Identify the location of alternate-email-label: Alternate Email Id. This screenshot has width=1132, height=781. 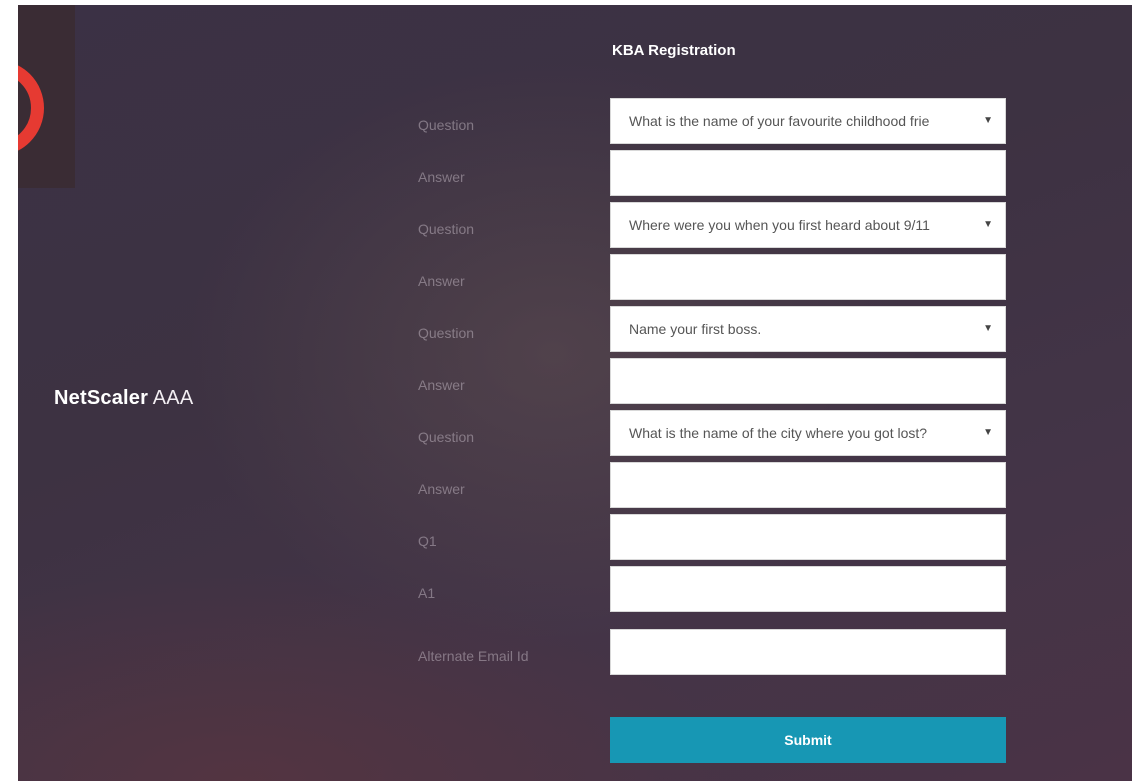
(473, 656).